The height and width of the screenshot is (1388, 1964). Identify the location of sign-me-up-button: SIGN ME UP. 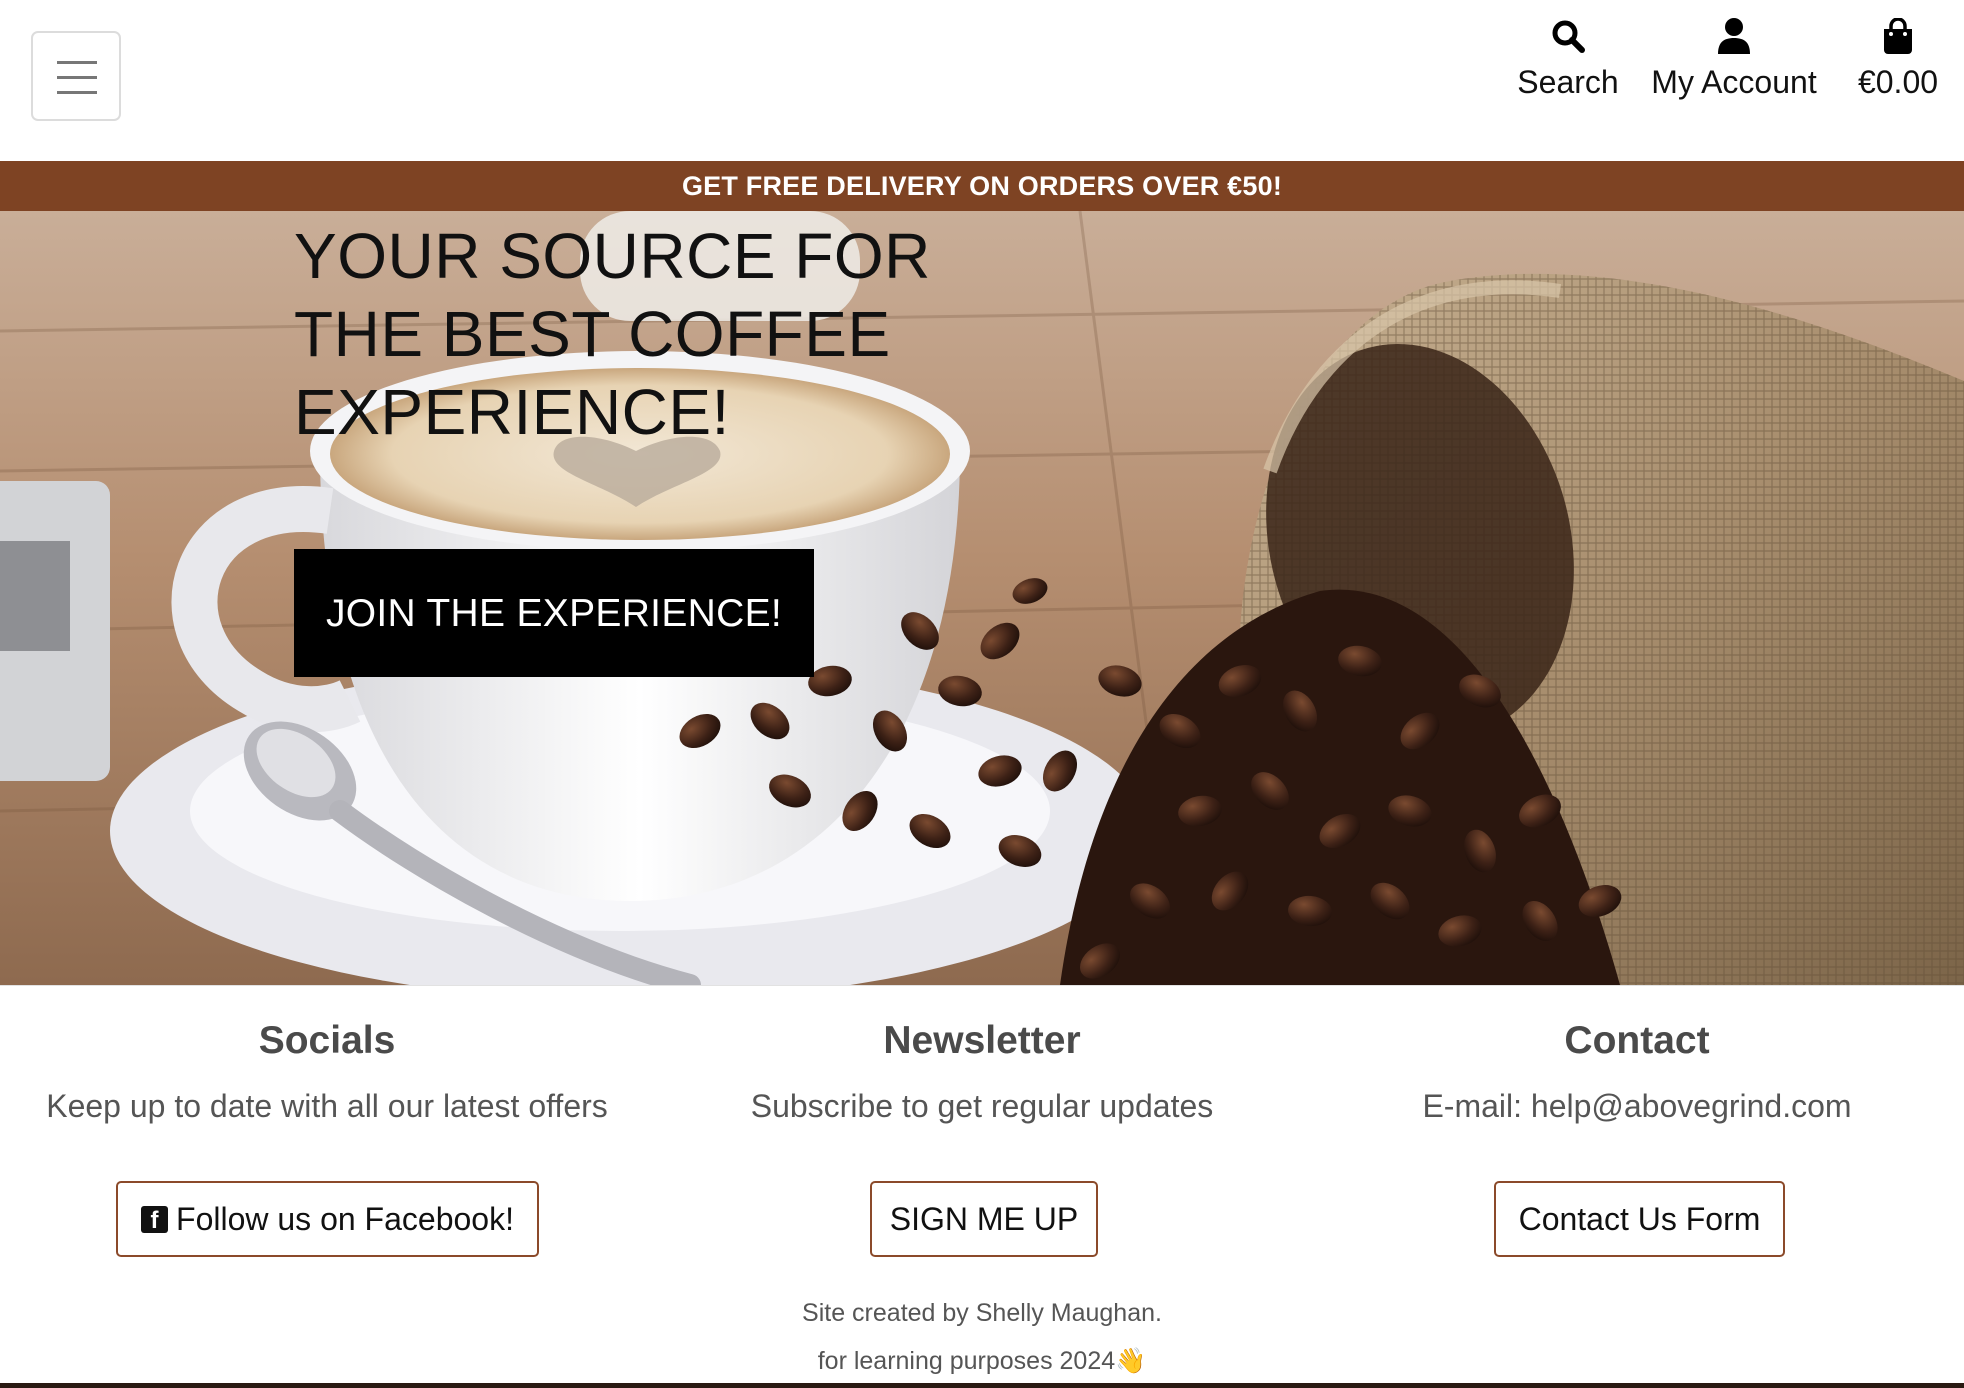
(984, 1219).